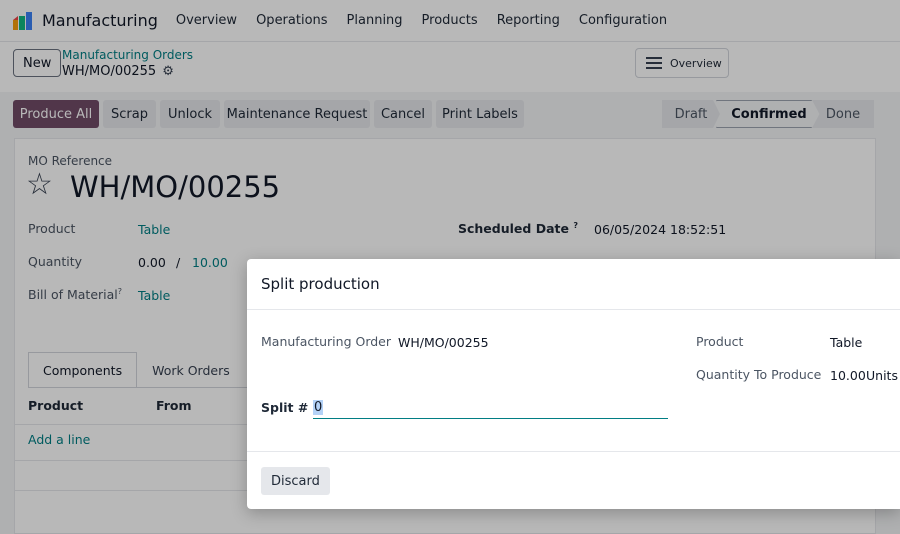 The image size is (900, 534). What do you see at coordinates (318, 407) in the screenshot?
I see `split-number-input-value: 0` at bounding box center [318, 407].